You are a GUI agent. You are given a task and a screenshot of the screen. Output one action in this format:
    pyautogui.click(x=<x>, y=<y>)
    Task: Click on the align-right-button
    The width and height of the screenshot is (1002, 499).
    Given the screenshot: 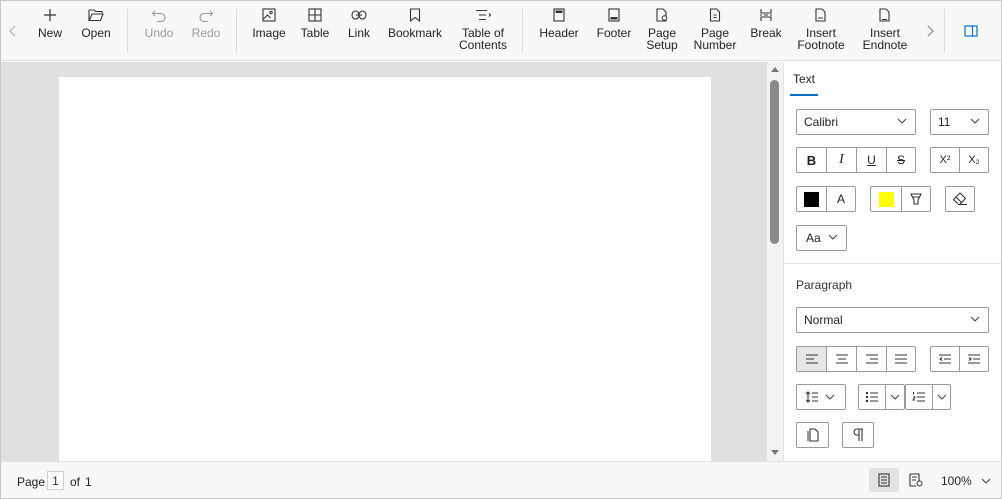 What is the action you would take?
    pyautogui.click(x=872, y=359)
    